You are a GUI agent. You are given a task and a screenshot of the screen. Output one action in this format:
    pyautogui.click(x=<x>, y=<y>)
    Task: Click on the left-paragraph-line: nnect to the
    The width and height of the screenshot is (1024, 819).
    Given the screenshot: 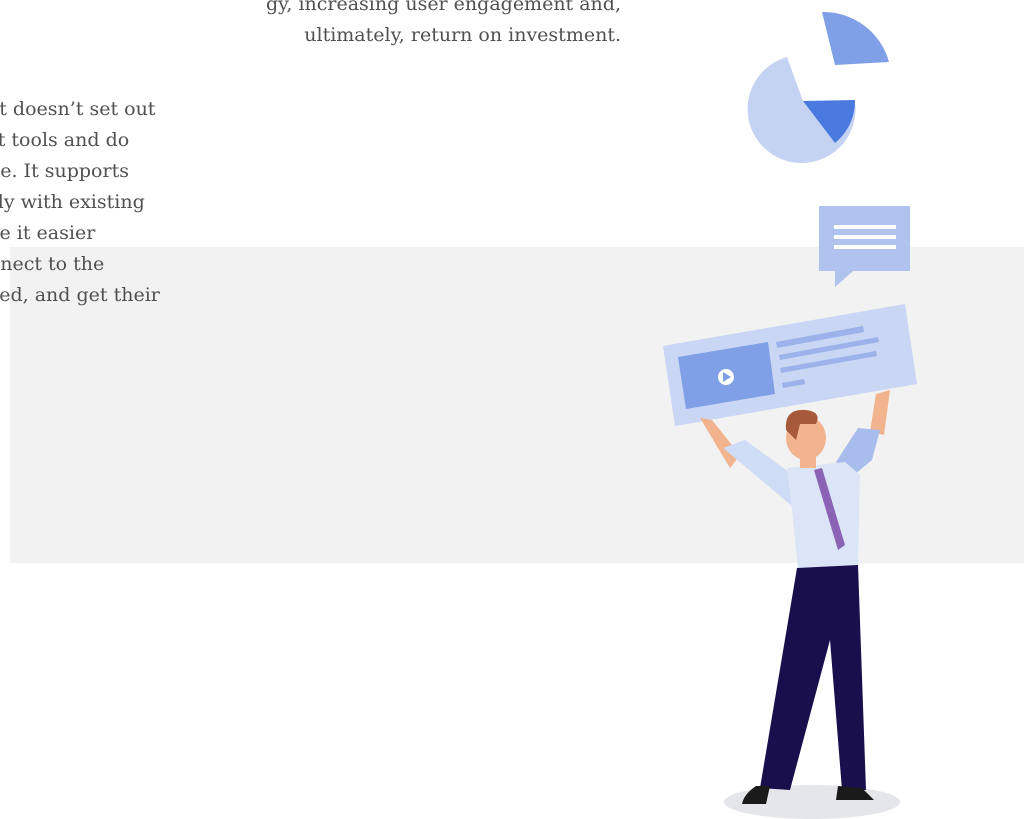 What is the action you would take?
    pyautogui.click(x=52, y=264)
    